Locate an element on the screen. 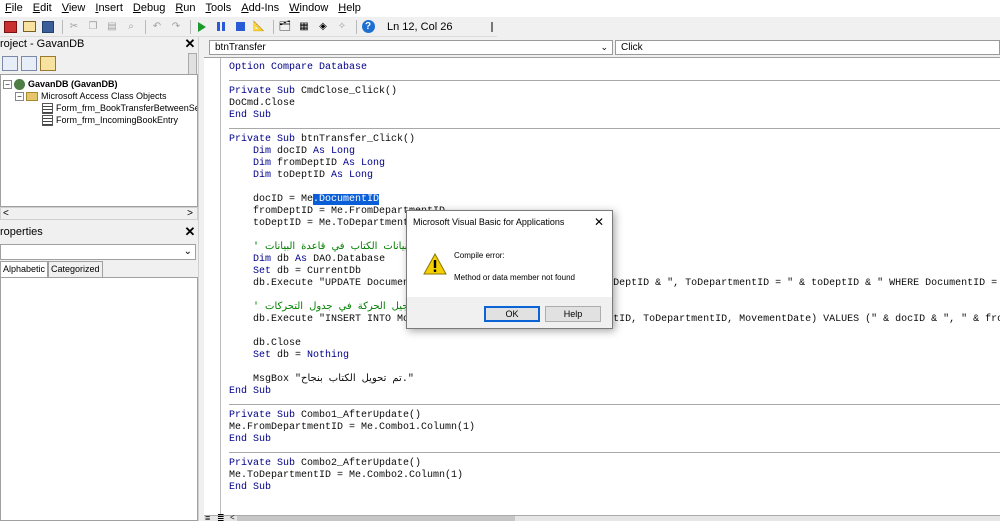 The width and height of the screenshot is (1000, 521). code-line: Private Sub Combo1_AfterUpdate() is located at coordinates (325, 416).